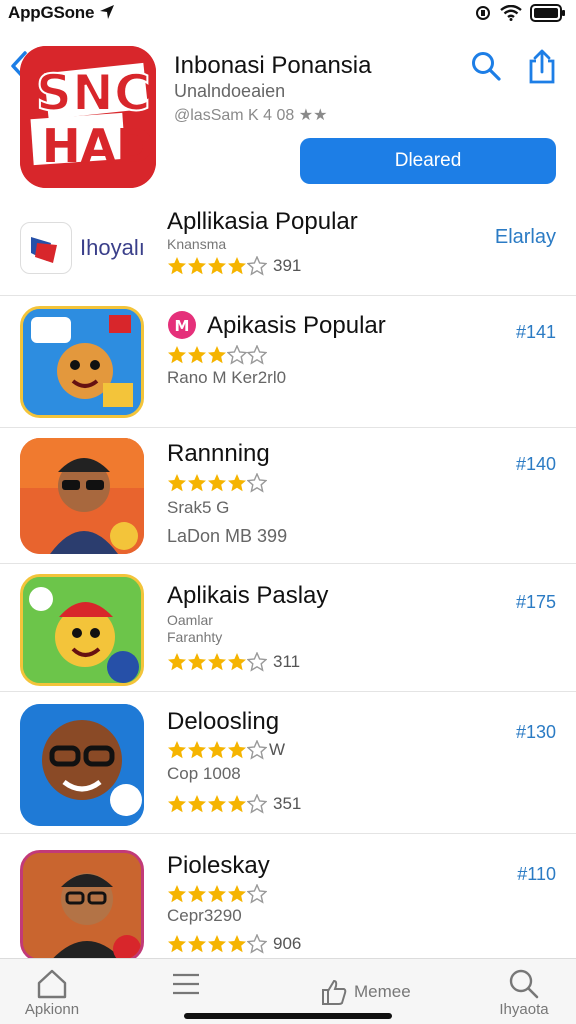 This screenshot has height=1024, width=576. What do you see at coordinates (524, 984) in the screenshot?
I see `search-tab-icon` at bounding box center [524, 984].